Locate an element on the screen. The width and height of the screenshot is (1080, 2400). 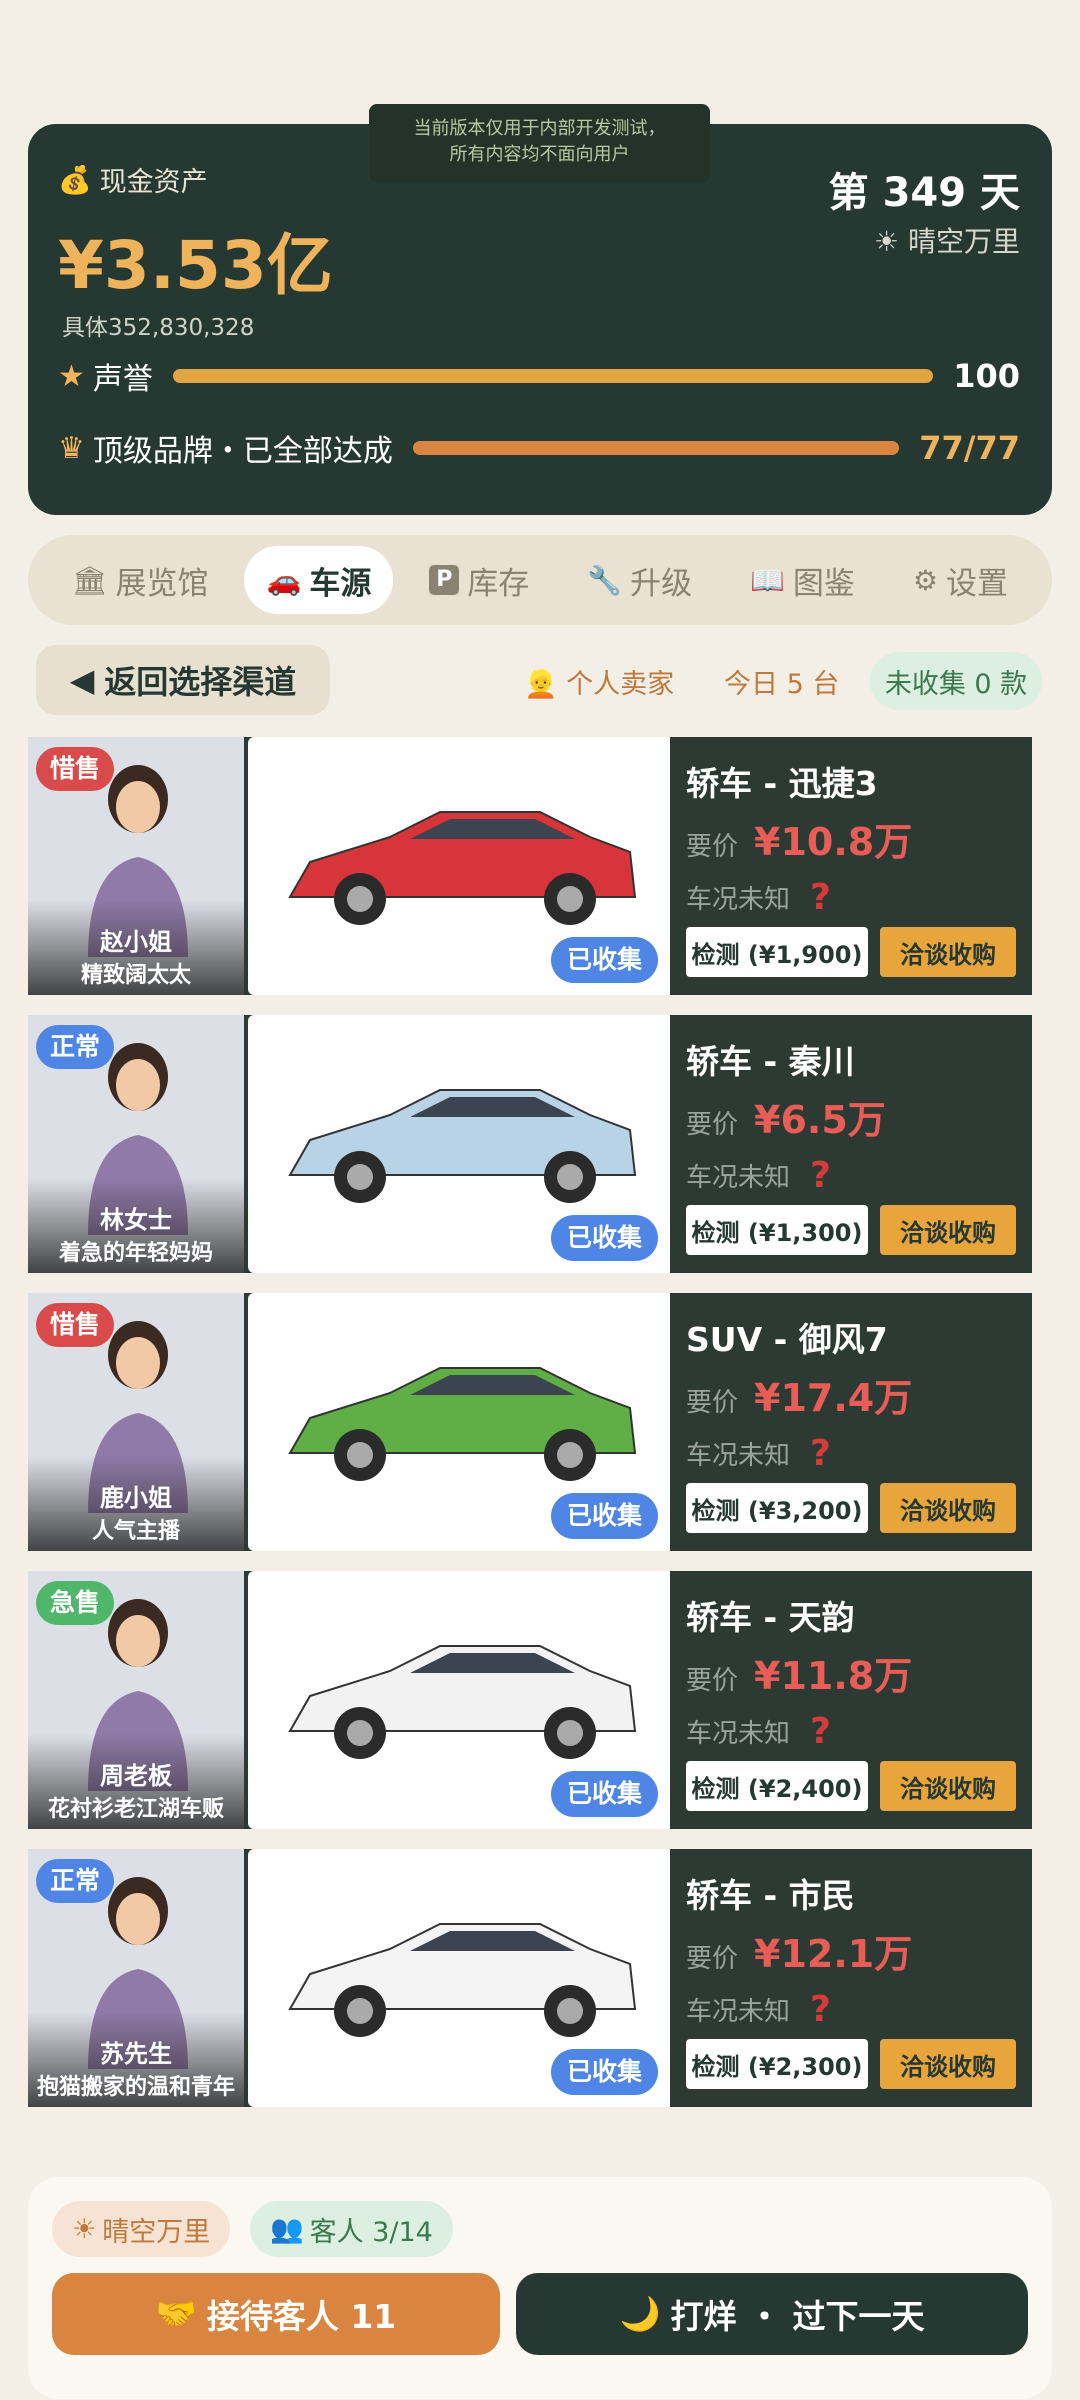
museum-icon: 🏛 is located at coordinates (90, 580).